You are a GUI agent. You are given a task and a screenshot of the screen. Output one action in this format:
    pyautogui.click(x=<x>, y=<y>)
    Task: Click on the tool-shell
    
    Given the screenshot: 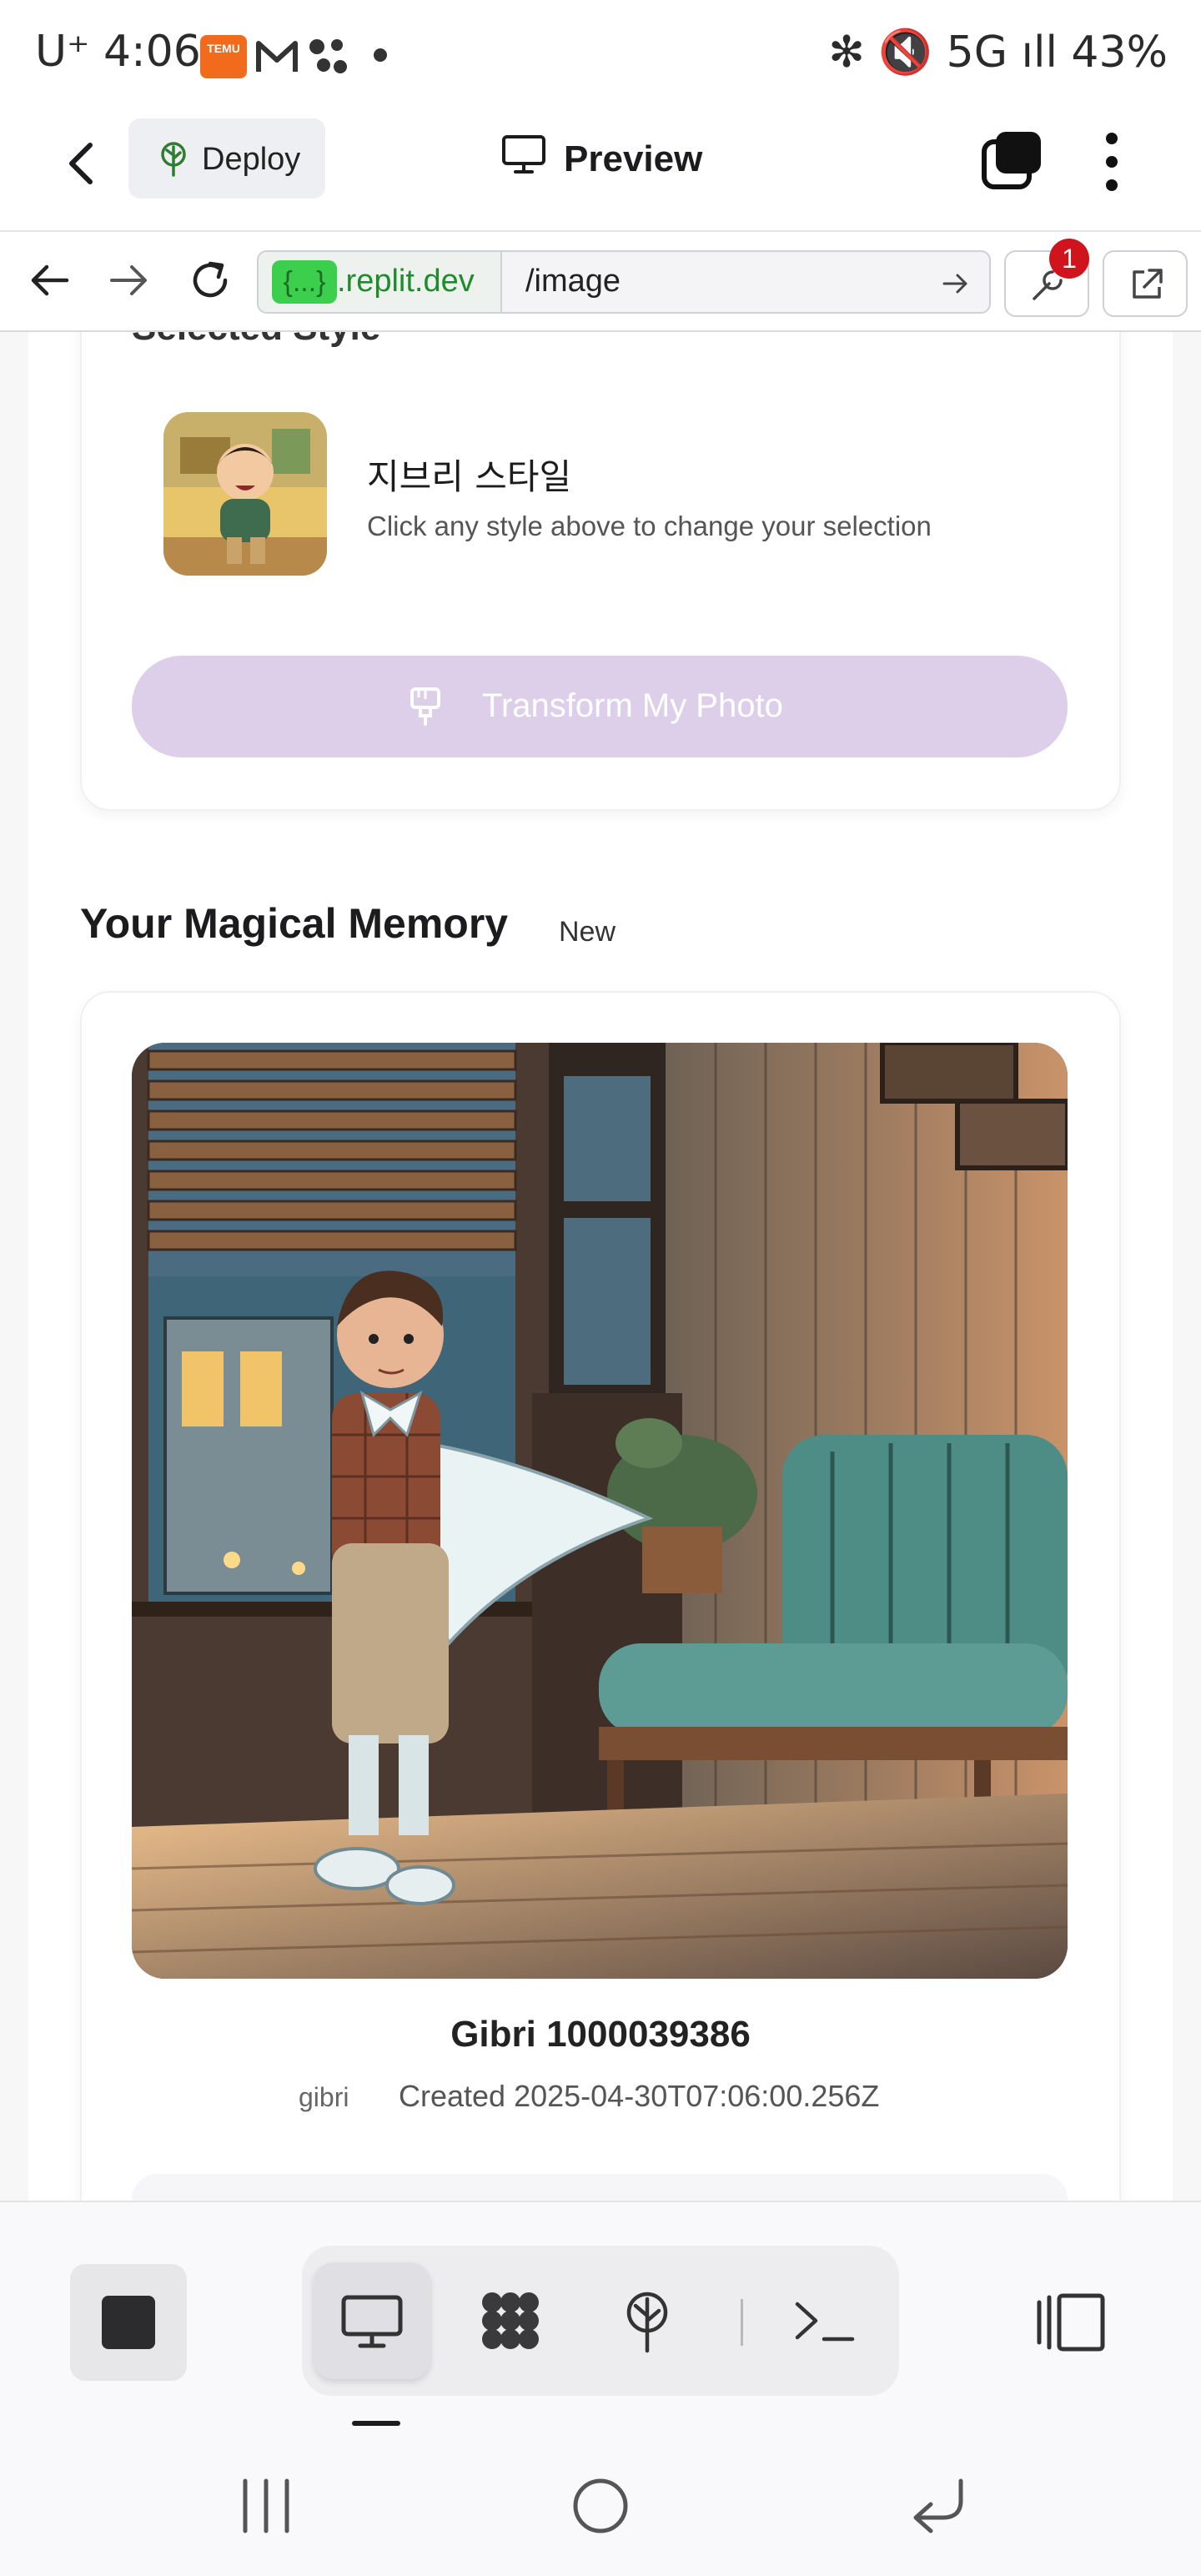 What is the action you would take?
    pyautogui.click(x=824, y=2320)
    